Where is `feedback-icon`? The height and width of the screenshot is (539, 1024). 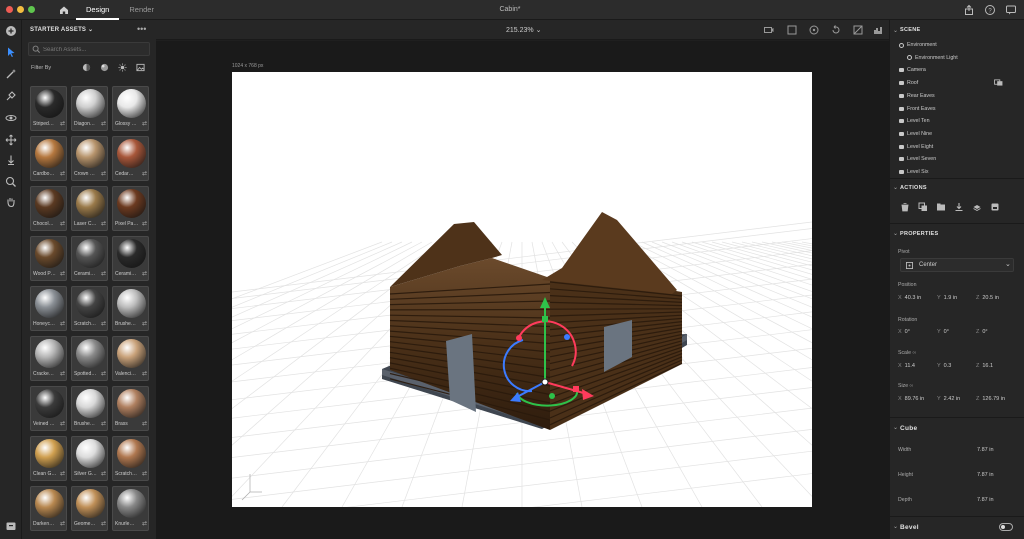 feedback-icon is located at coordinates (1011, 10).